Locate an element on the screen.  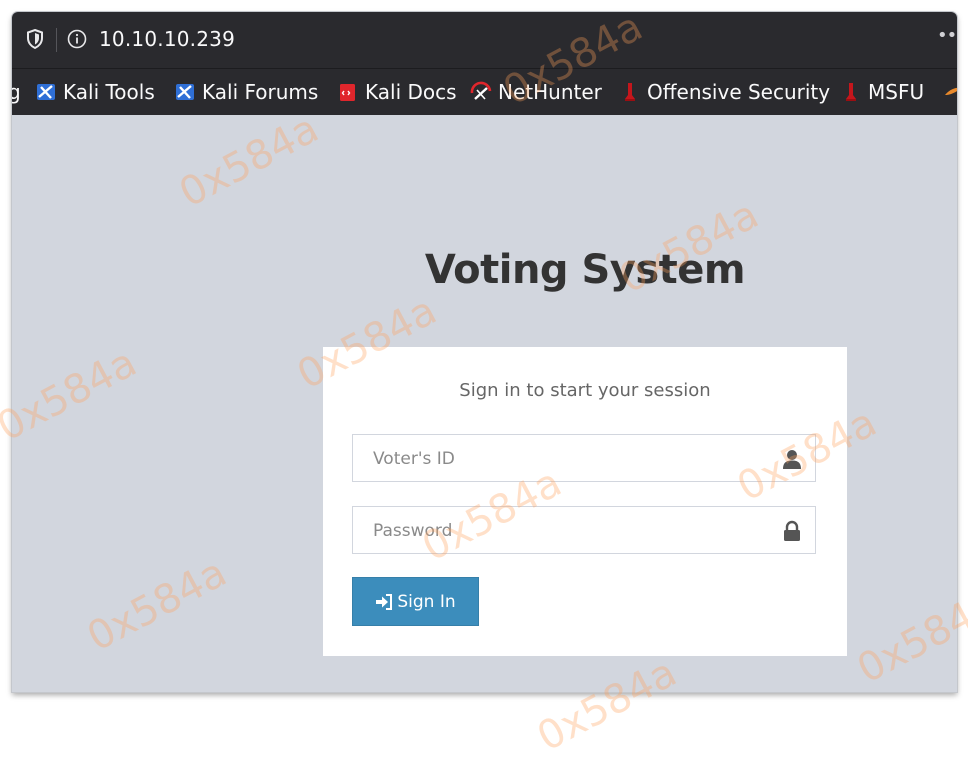
voter-id-field is located at coordinates (584, 458).